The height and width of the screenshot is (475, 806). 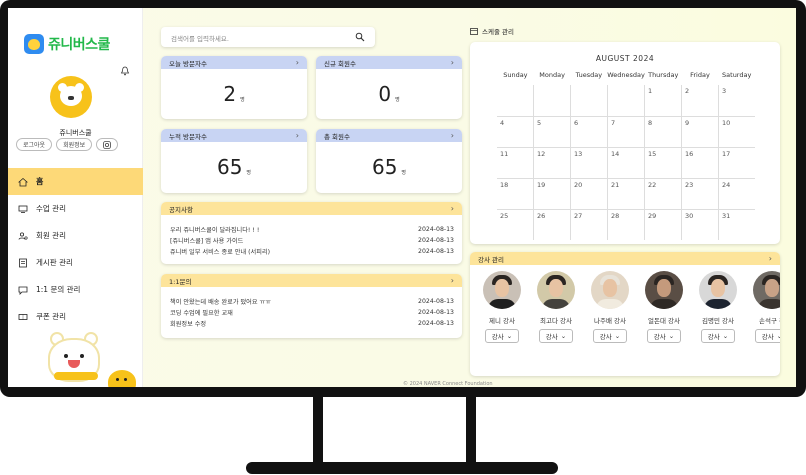 What do you see at coordinates (75, 289) in the screenshot?
I see `sidebar-item-inquiries: 1:1 문의 관리` at bounding box center [75, 289].